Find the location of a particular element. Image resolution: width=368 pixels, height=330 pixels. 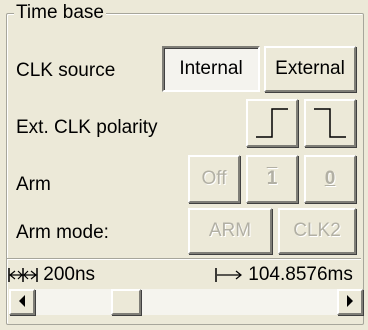

arm-off-button: Off is located at coordinates (214, 179).